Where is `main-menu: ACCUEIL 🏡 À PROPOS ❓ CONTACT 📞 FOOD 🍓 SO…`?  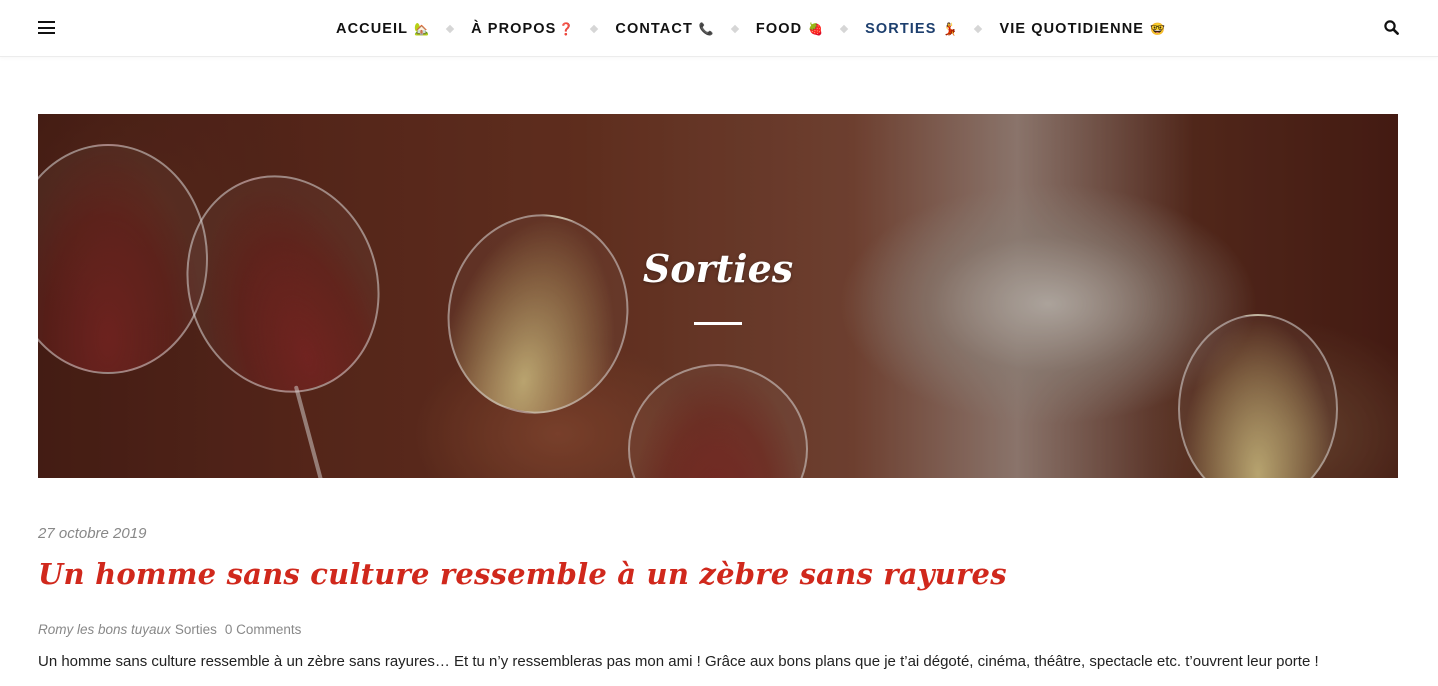
main-menu: ACCUEIL 🏡 À PROPOS ❓ CONTACT 📞 FOOD 🍓 SO… is located at coordinates (750, 28).